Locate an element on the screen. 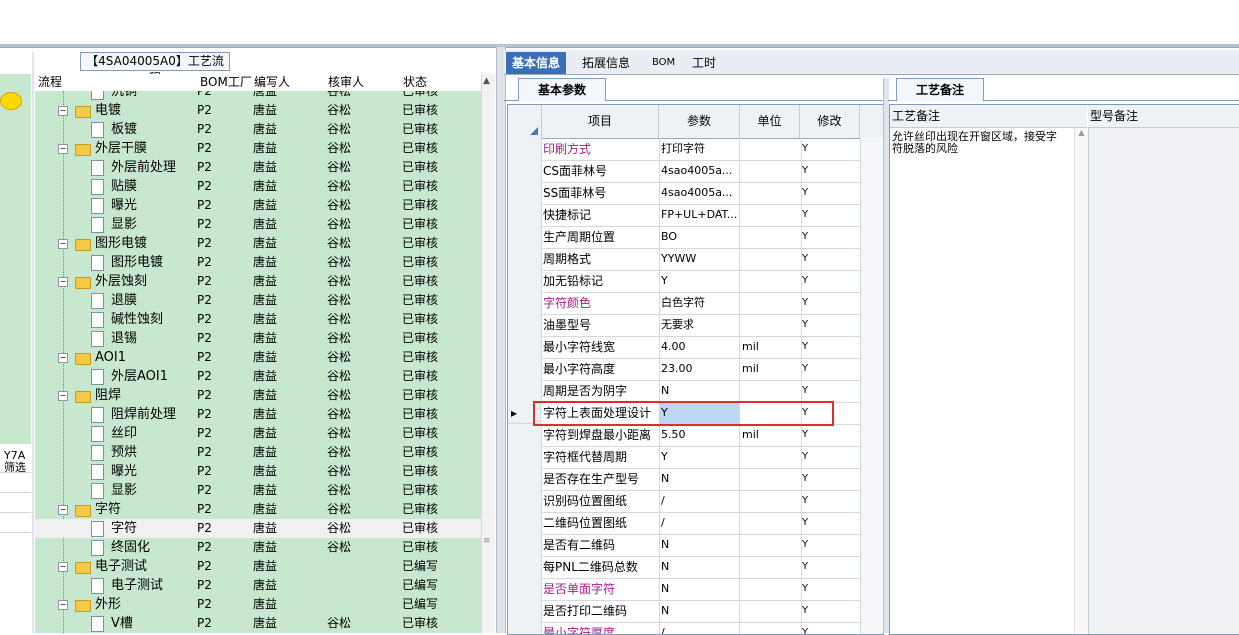  tree-group-row: − AOI1 P2 唐益 谷松 已审核 is located at coordinates (258, 357).